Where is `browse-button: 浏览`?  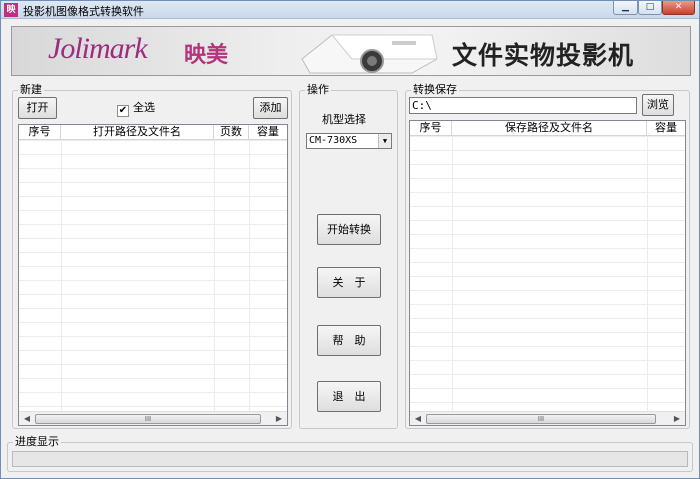 browse-button: 浏览 is located at coordinates (658, 105).